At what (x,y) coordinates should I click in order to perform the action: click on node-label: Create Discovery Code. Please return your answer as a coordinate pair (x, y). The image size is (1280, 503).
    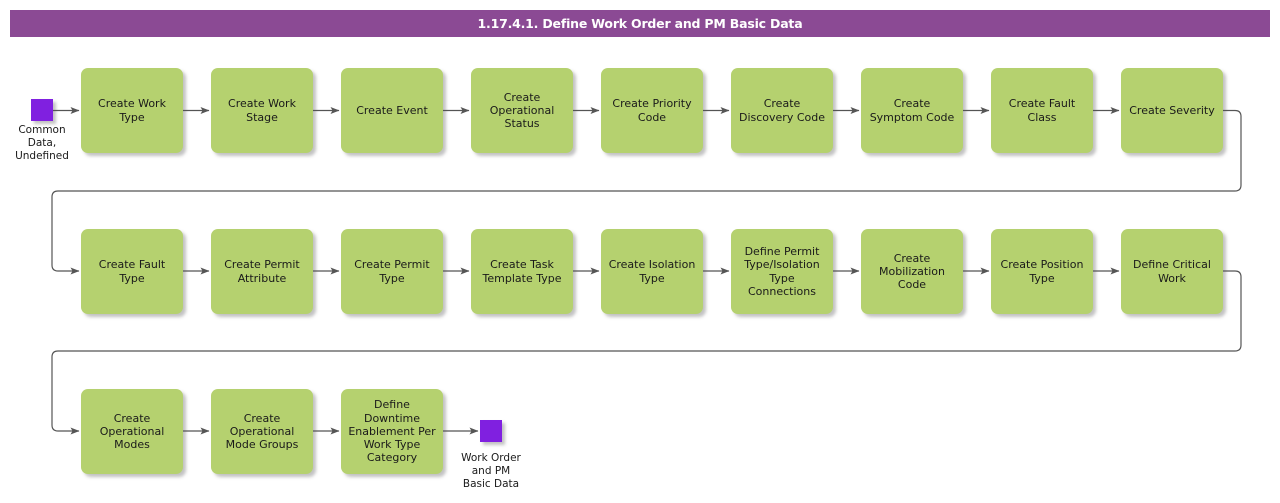
    Looking at the image, I should click on (781, 110).